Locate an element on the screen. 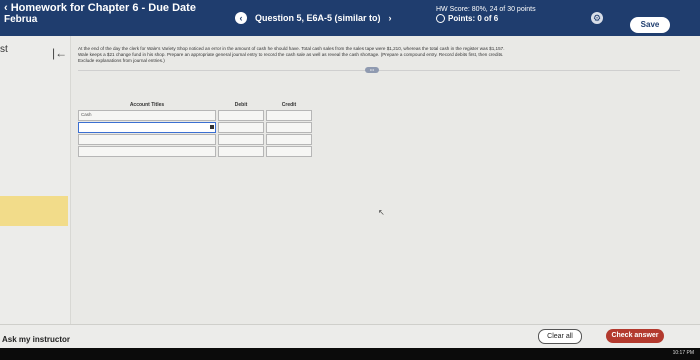 Image resolution: width=700 pixels, height=360 pixels. table-row: Cash is located at coordinates (195, 115).